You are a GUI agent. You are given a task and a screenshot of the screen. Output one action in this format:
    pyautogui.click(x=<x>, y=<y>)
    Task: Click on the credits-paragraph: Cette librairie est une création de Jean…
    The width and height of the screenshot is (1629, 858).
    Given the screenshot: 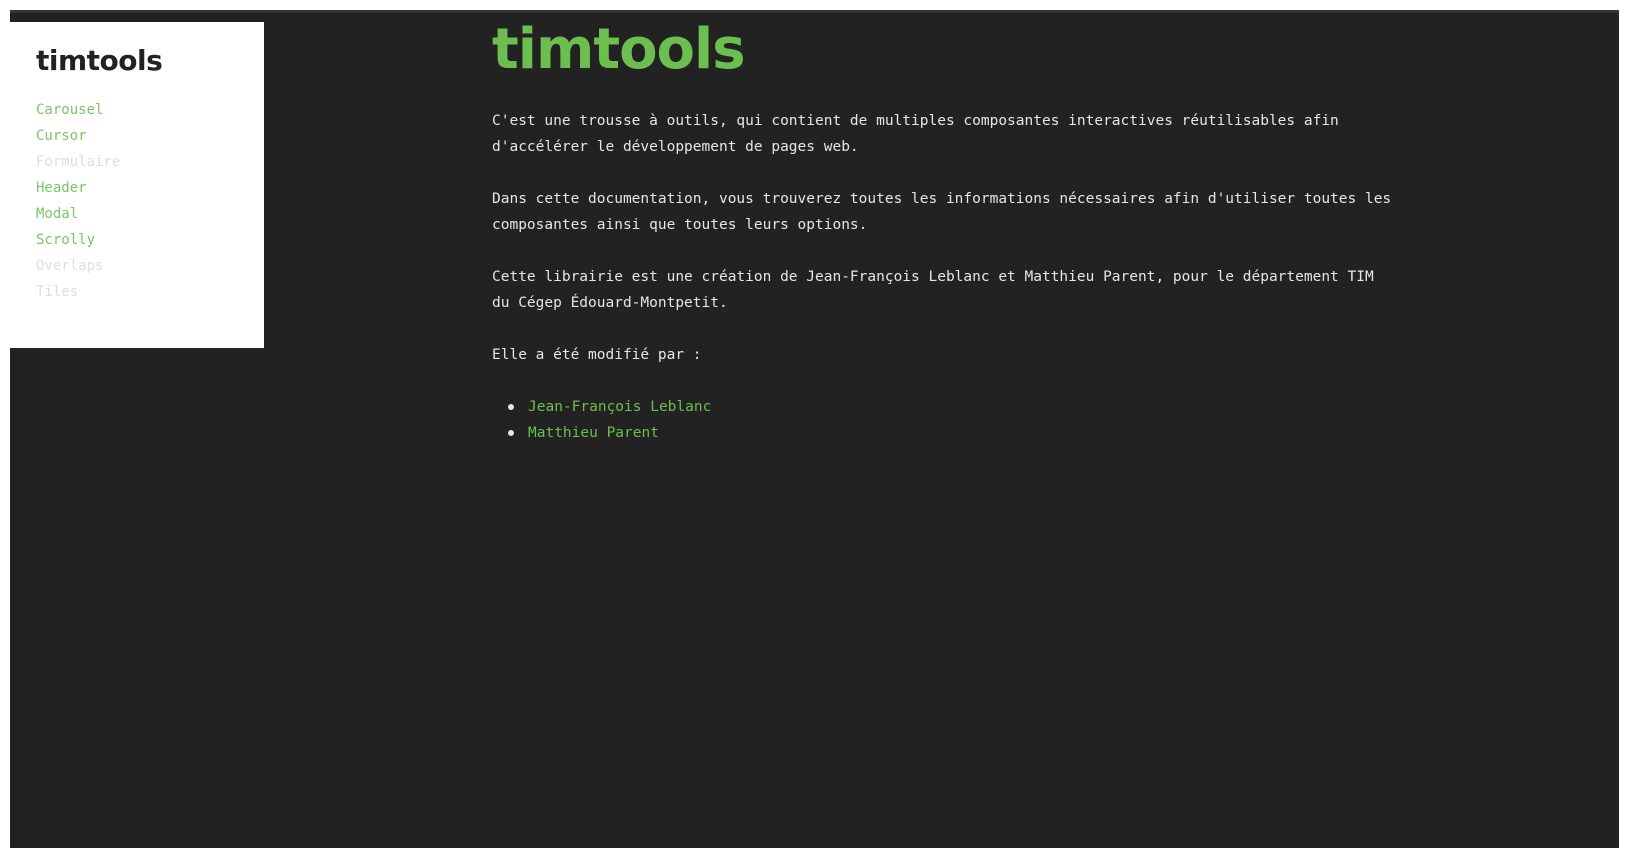 What is the action you would take?
    pyautogui.click(x=933, y=290)
    